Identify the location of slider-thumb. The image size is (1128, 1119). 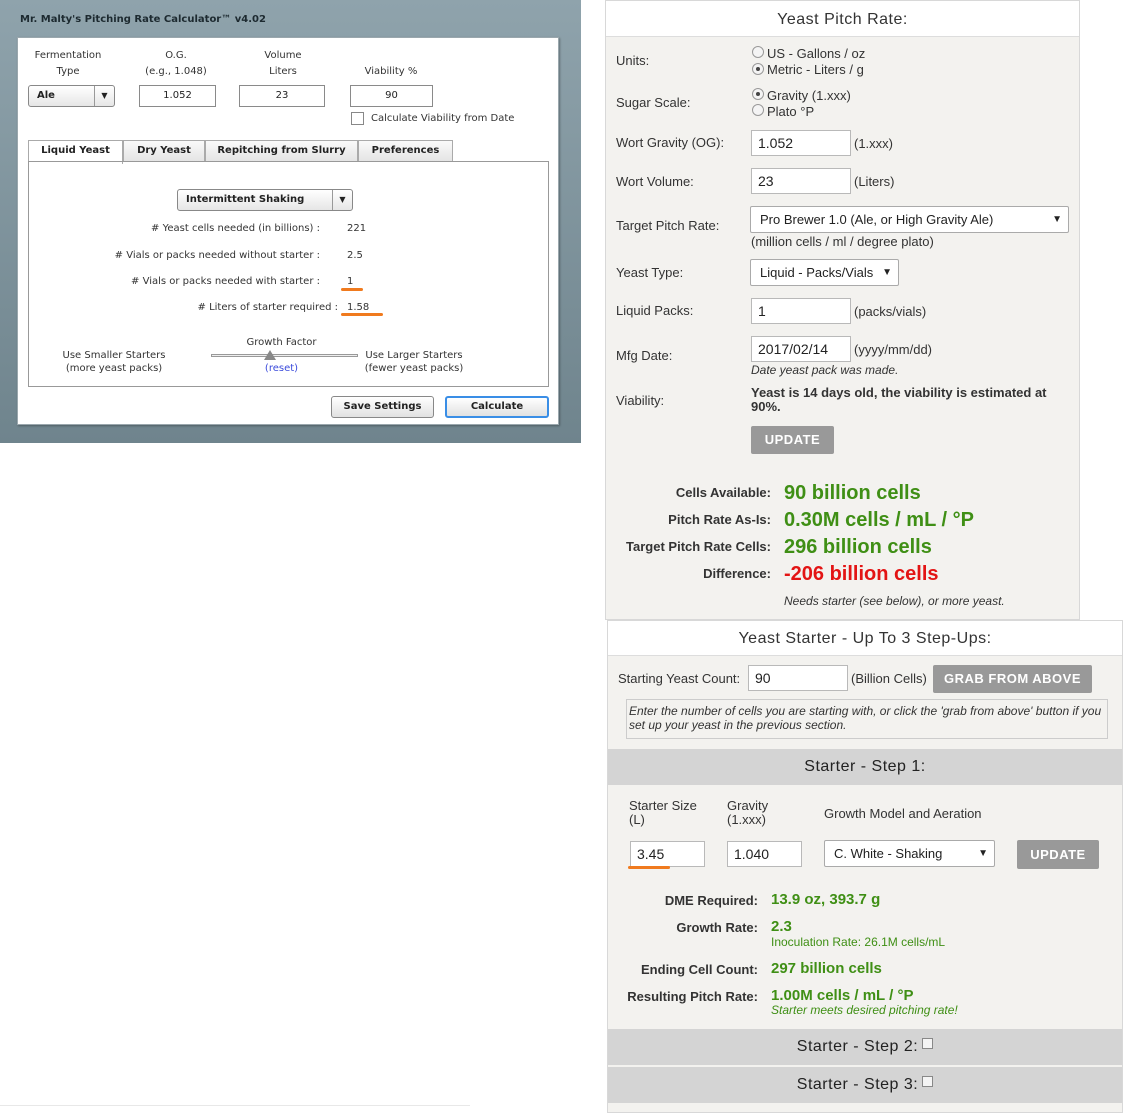
(270, 355).